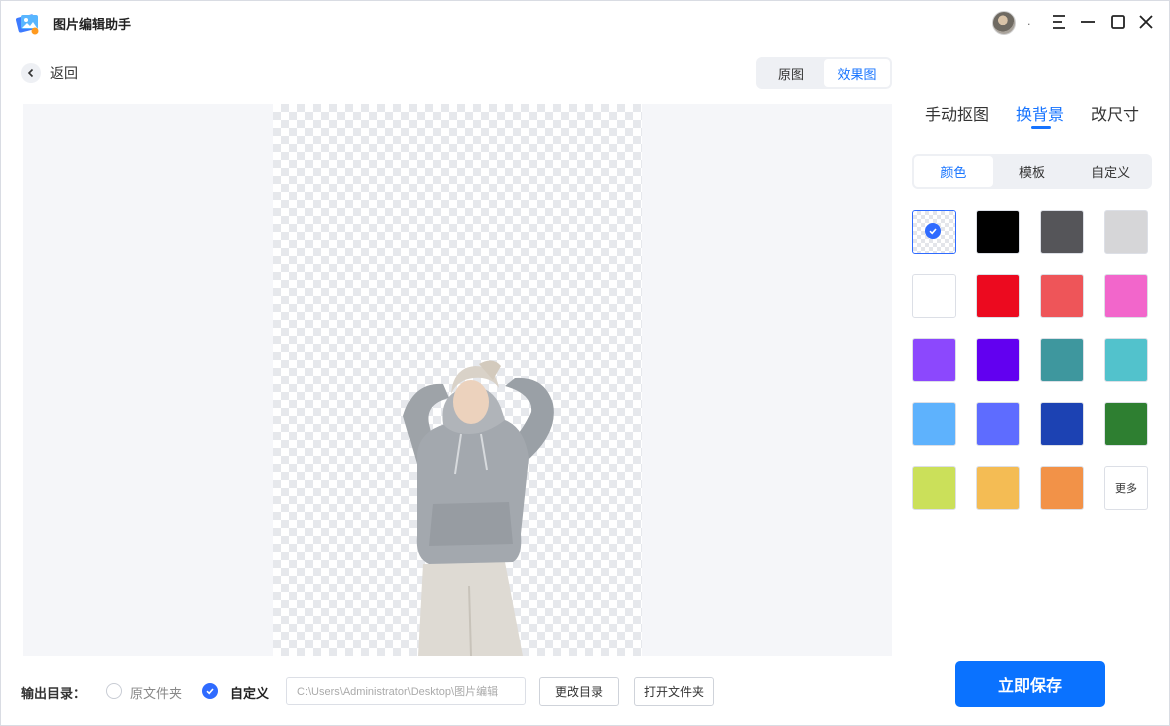 The image size is (1170, 726). What do you see at coordinates (953, 171) in the screenshot?
I see `subtab-color: 颜色` at bounding box center [953, 171].